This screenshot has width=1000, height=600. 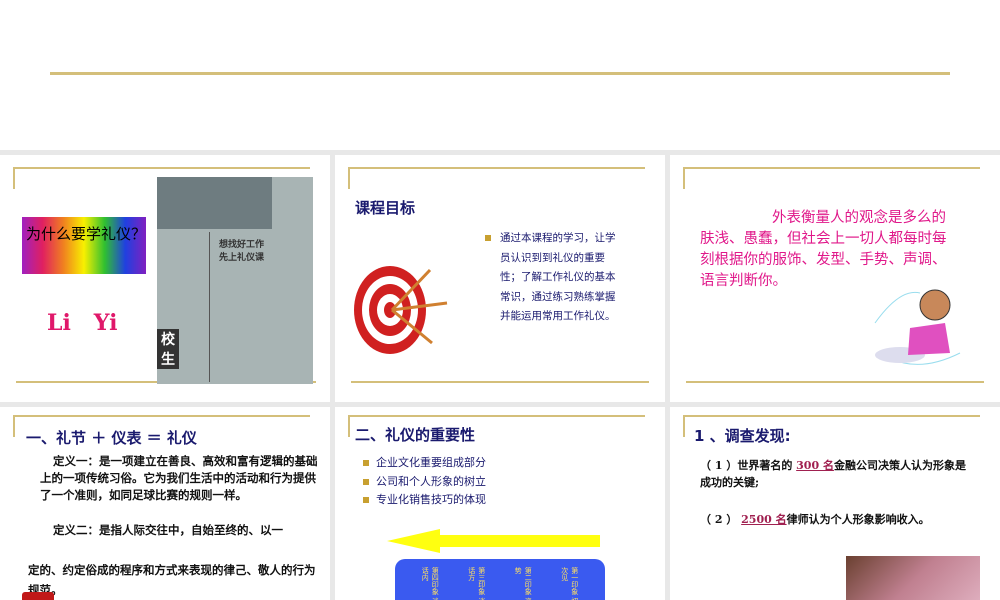 I want to click on box-column: 第一印象 初次见, so click(x=569, y=583).